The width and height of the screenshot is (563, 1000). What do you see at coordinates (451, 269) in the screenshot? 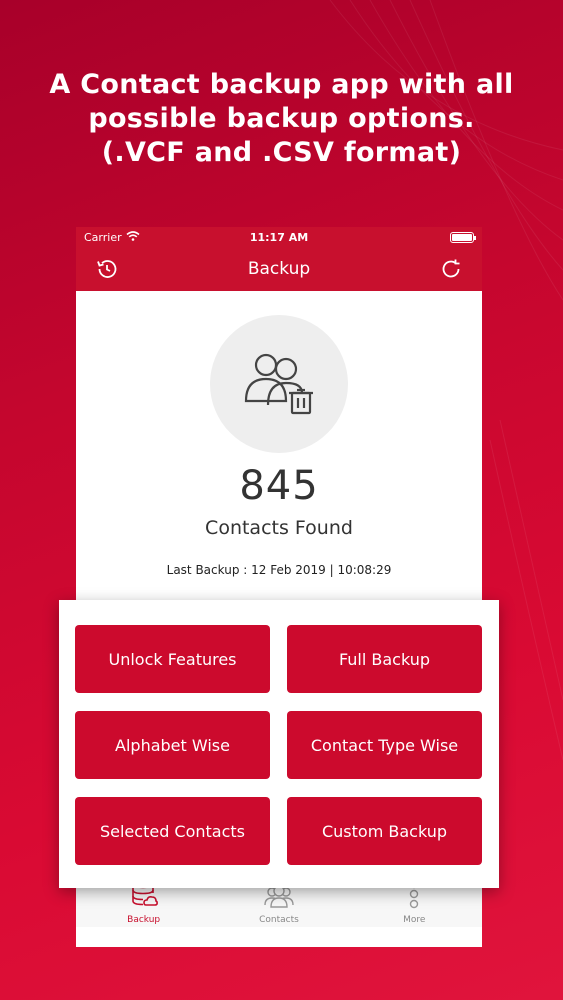
I see `refresh-icon` at bounding box center [451, 269].